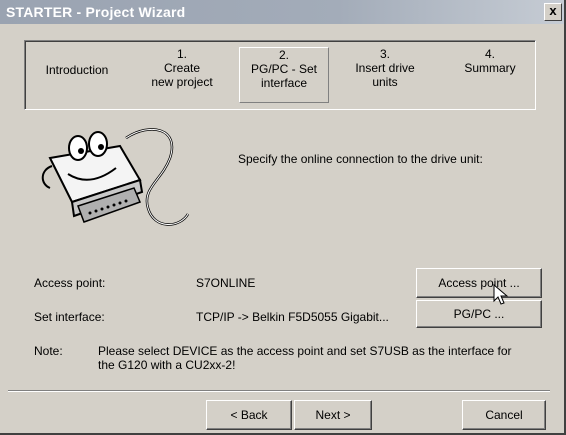 The height and width of the screenshot is (435, 566). I want to click on step-insert-drive-units: 3. Insert drive units, so click(385, 74).